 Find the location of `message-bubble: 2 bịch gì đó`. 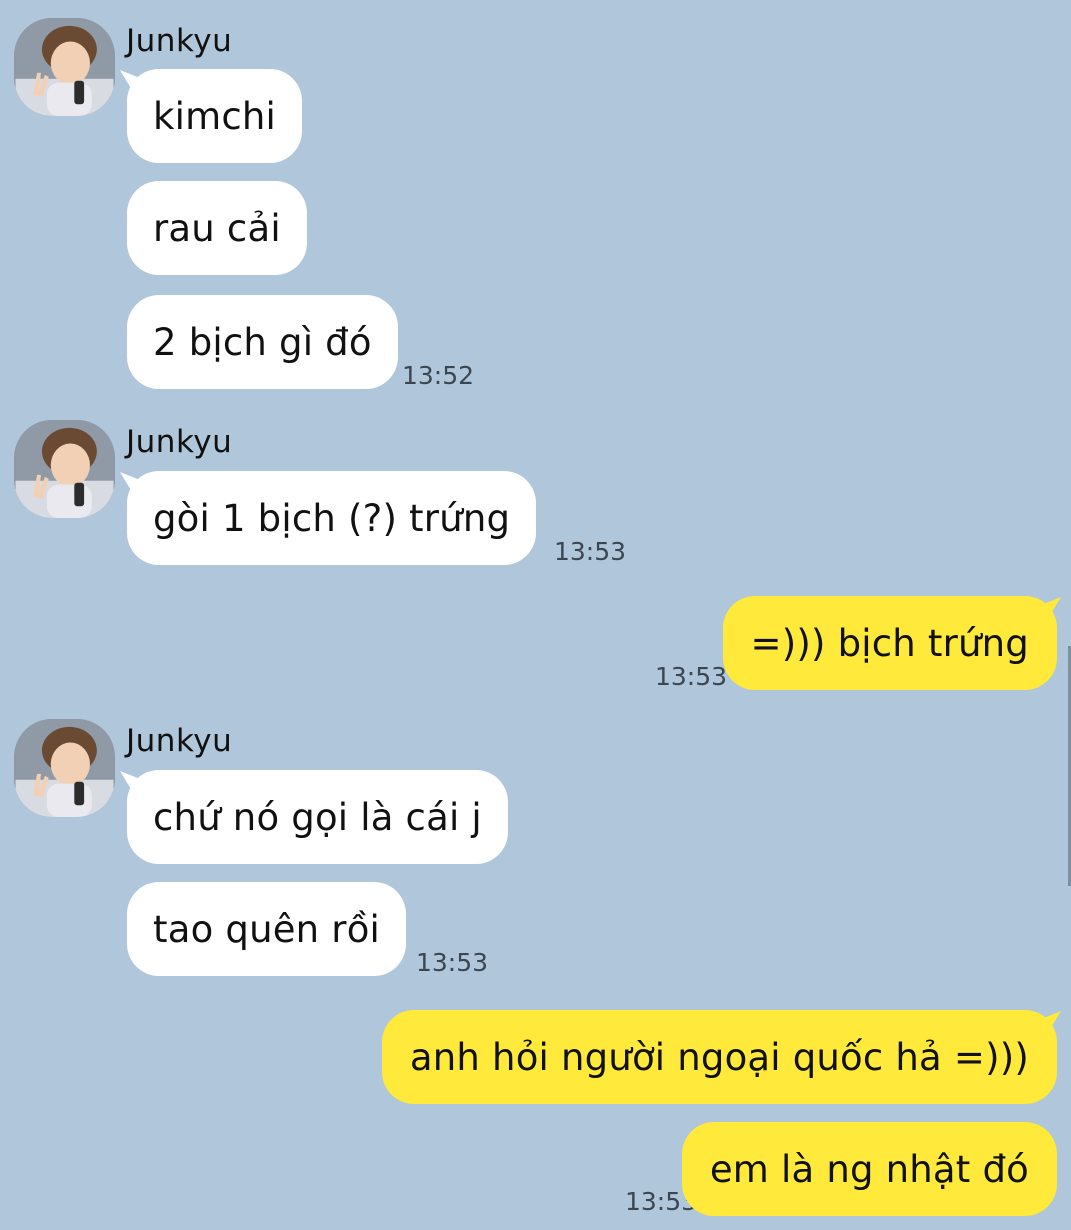

message-bubble: 2 bịch gì đó is located at coordinates (262, 342).